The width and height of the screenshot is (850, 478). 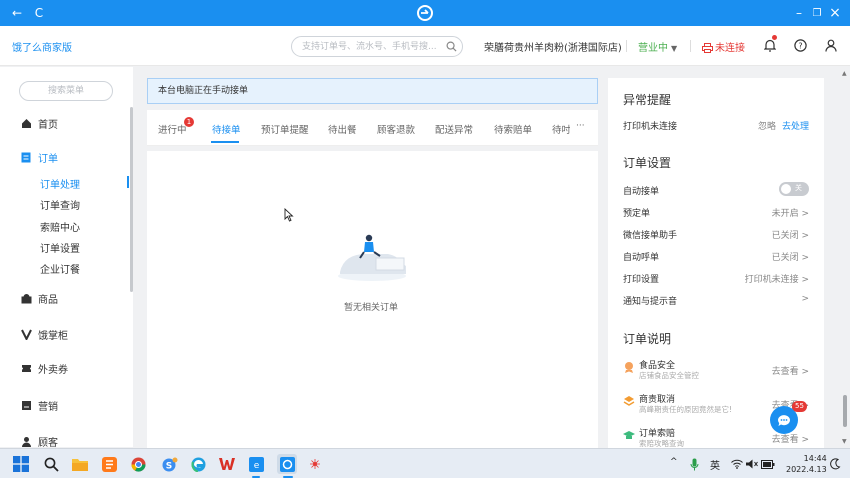 I want to click on brand-name: 饿了么商家版, so click(x=42, y=48).